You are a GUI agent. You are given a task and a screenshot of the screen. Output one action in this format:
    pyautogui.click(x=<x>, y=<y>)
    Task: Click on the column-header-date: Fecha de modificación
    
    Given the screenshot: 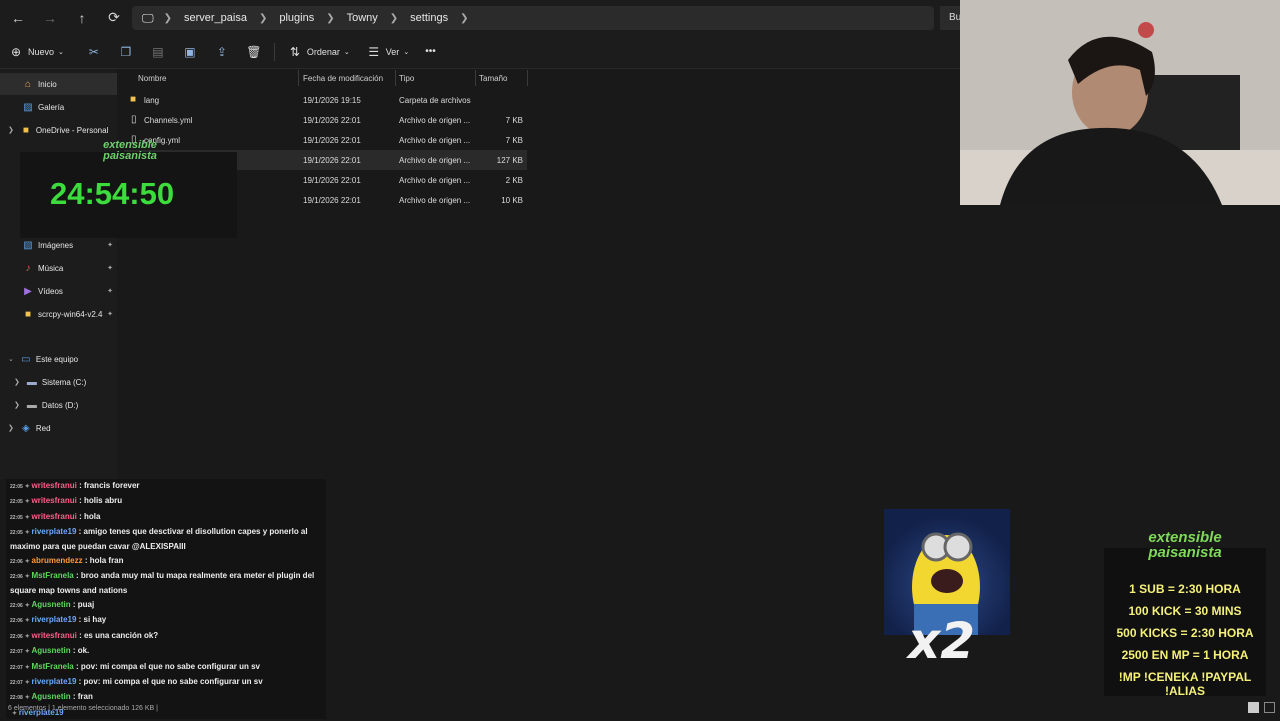 What is the action you would take?
    pyautogui.click(x=349, y=78)
    